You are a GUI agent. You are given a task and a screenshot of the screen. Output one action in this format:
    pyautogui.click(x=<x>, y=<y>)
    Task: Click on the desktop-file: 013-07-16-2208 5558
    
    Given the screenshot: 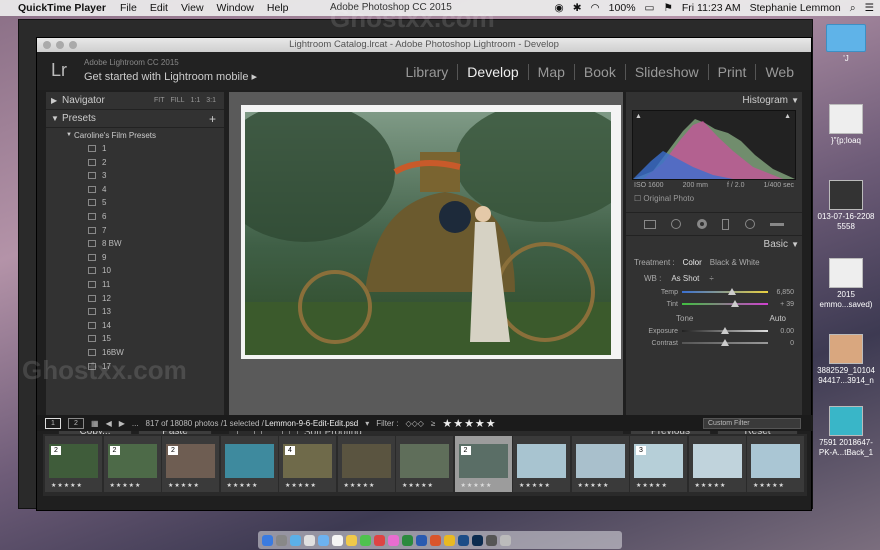 What is the action you would take?
    pyautogui.click(x=846, y=206)
    